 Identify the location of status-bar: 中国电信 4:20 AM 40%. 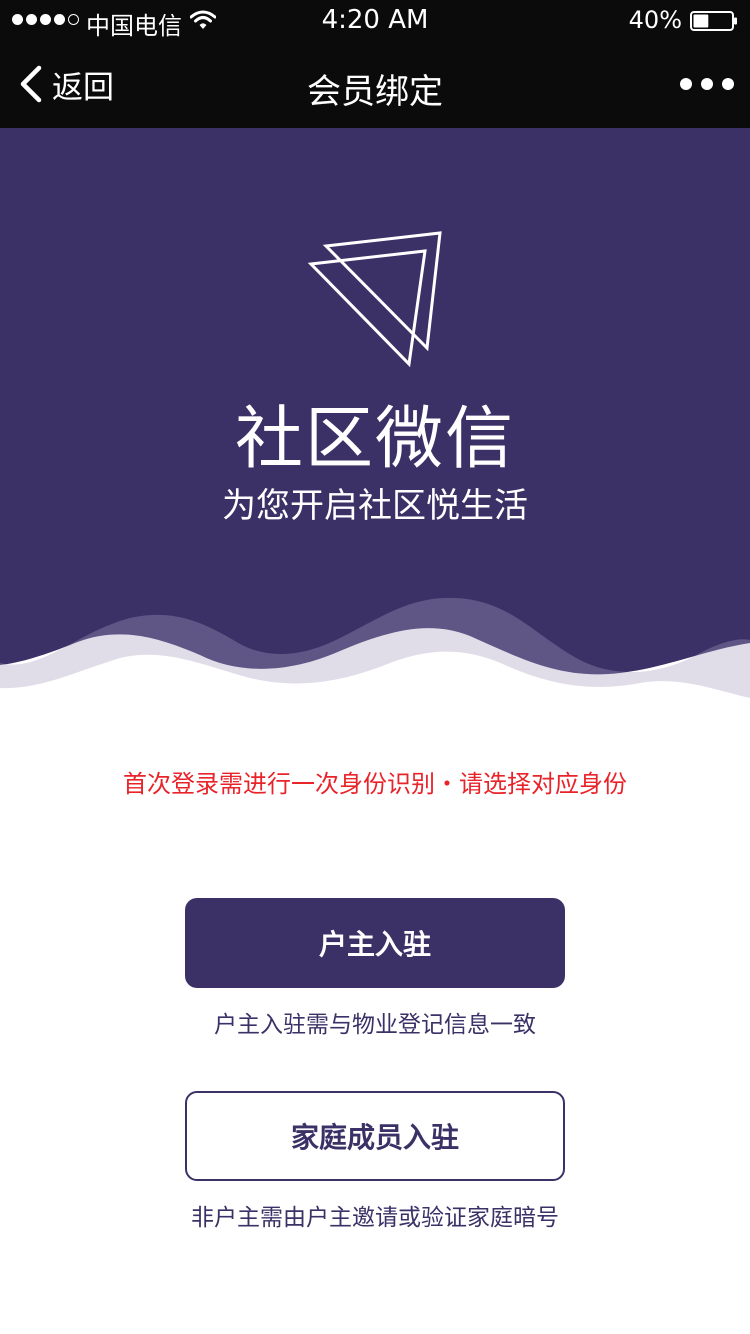
(375, 20).